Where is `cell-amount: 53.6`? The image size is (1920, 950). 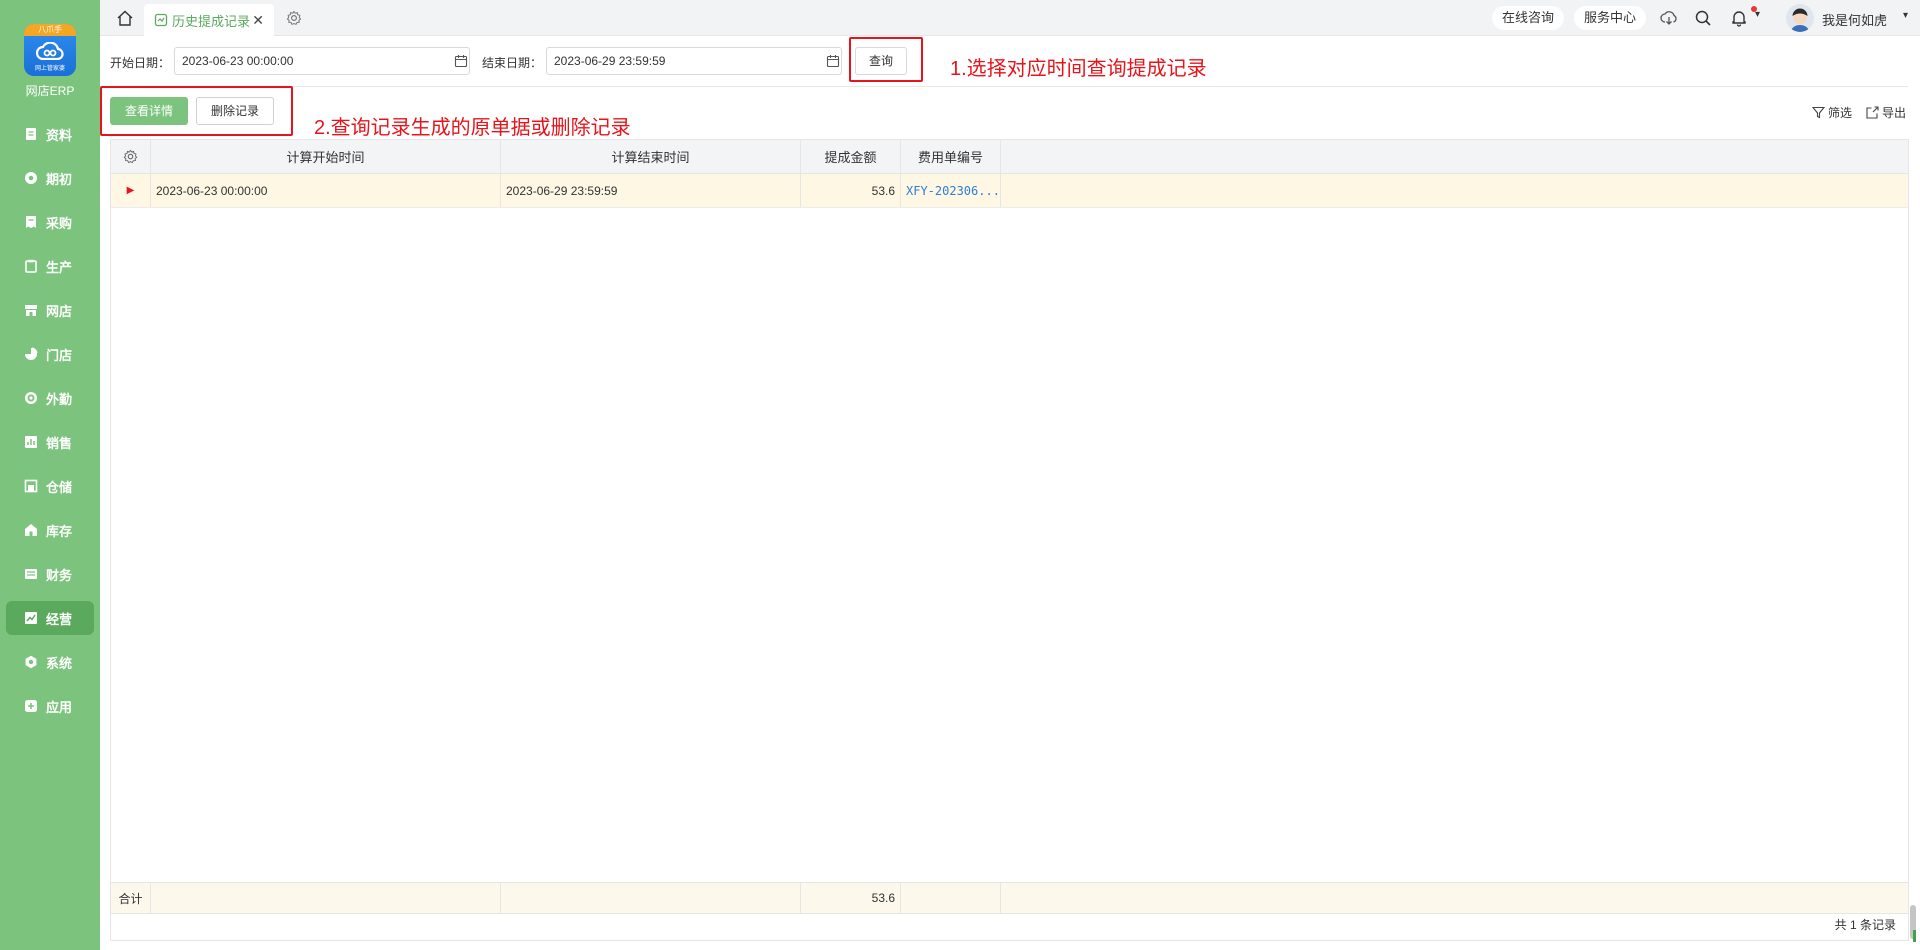 cell-amount: 53.6 is located at coordinates (851, 190).